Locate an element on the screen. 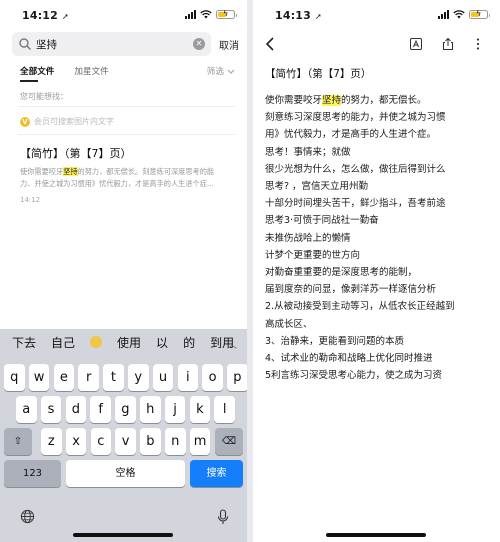 The image size is (500, 542). document-line: 未推伤战哈上的懒情 is located at coordinates (308, 238).